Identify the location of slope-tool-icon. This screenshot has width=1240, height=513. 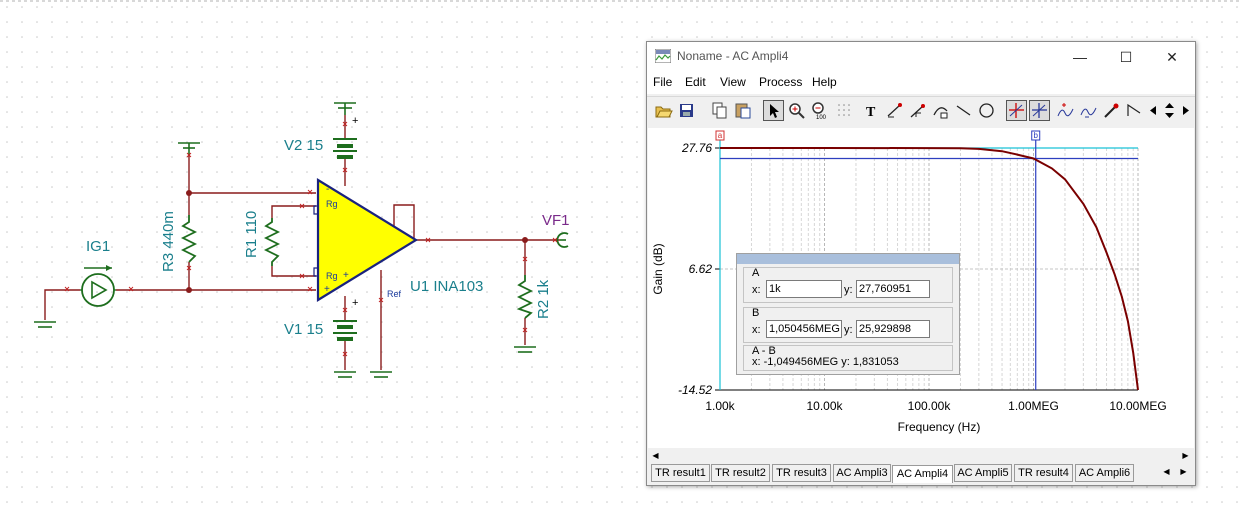
(917, 110).